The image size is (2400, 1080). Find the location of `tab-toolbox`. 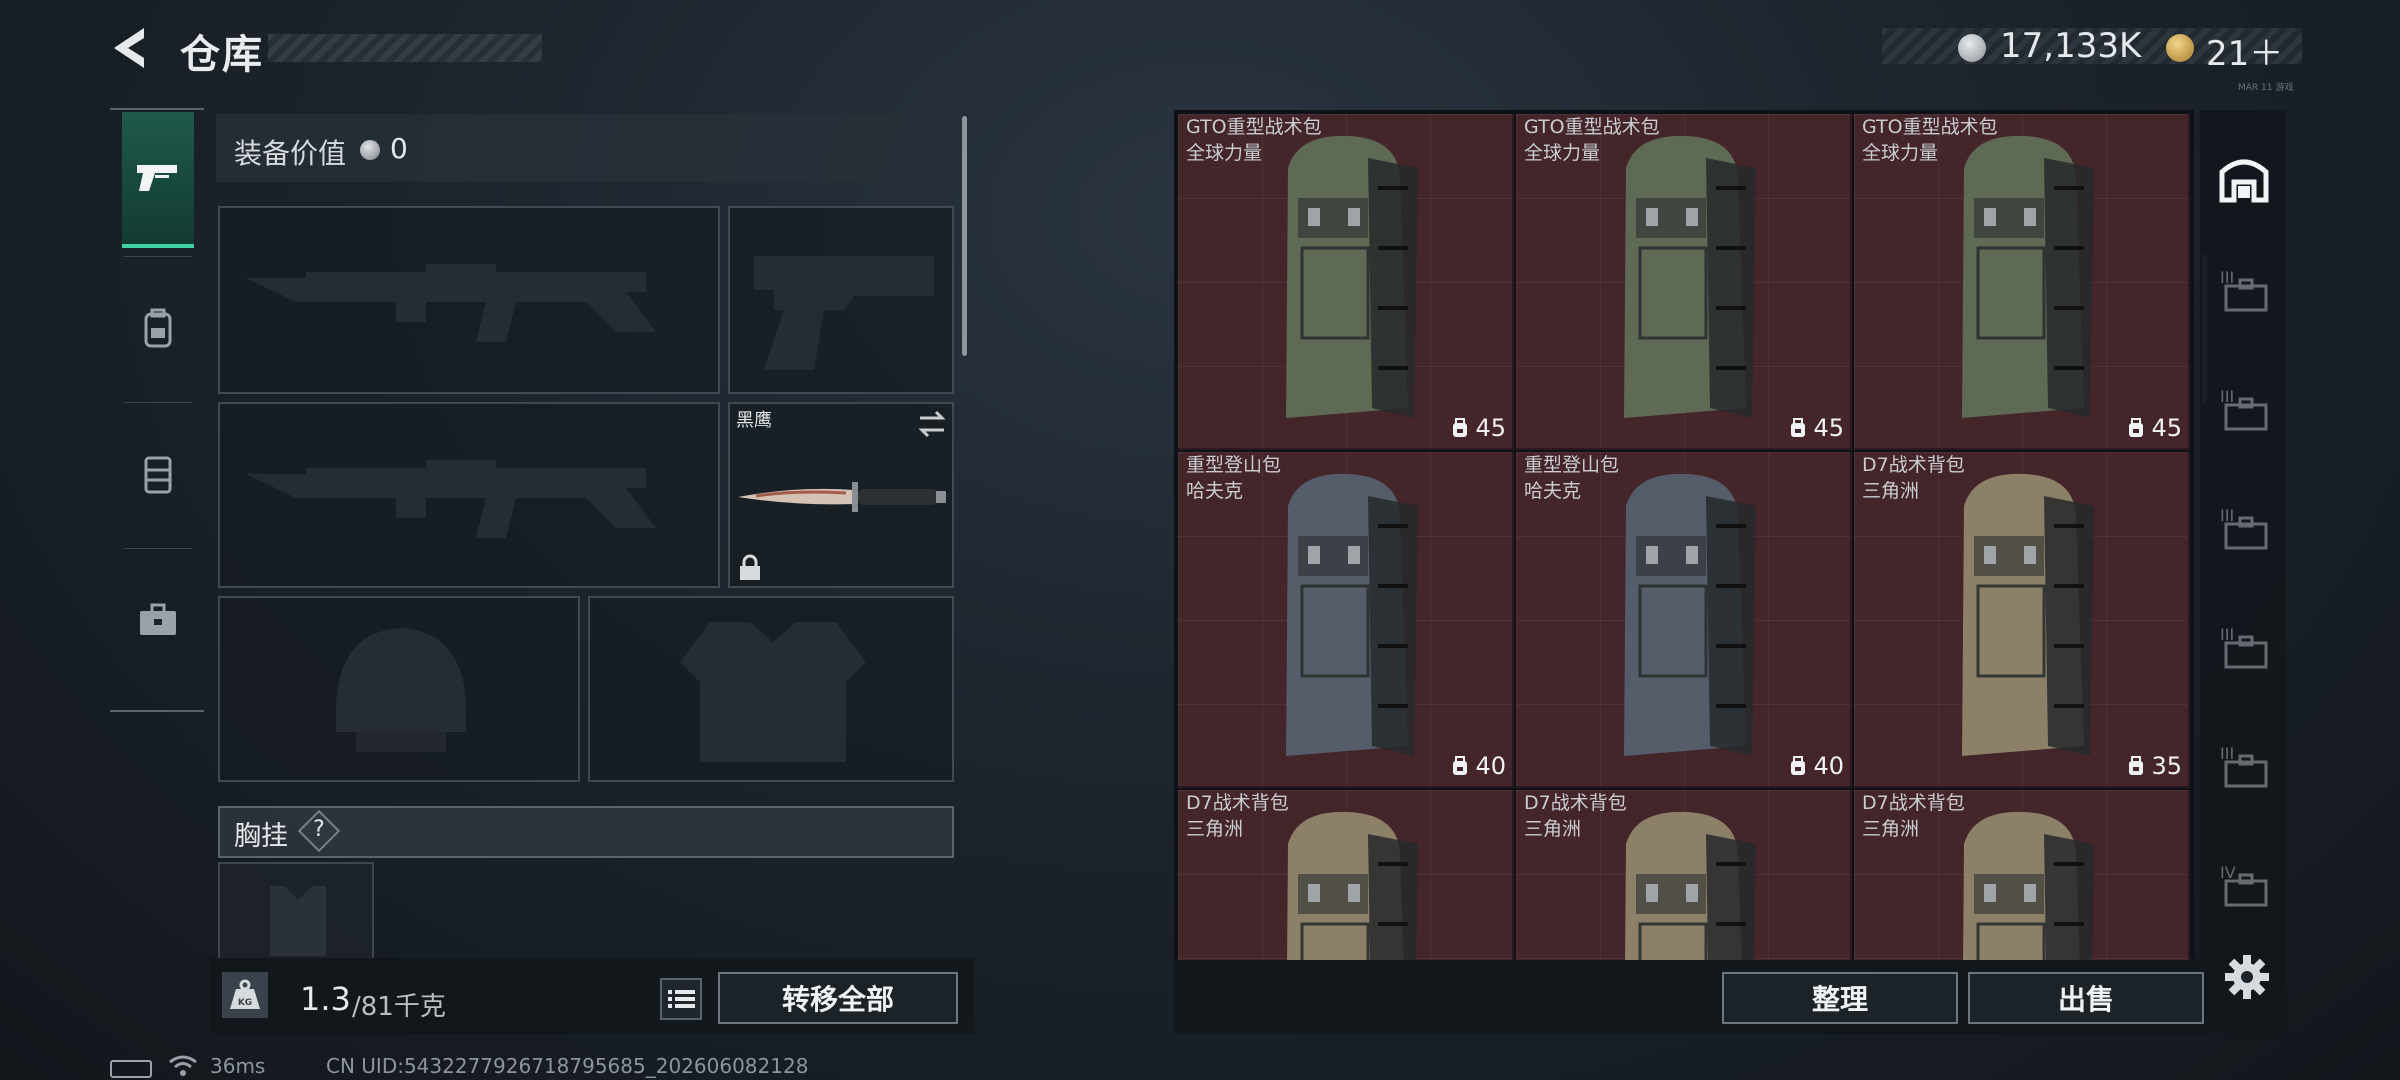

tab-toolbox is located at coordinates (158, 620).